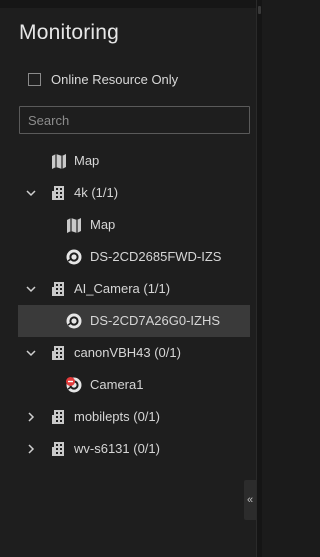 This screenshot has height=557, width=320. I want to click on search-input, so click(134, 120).